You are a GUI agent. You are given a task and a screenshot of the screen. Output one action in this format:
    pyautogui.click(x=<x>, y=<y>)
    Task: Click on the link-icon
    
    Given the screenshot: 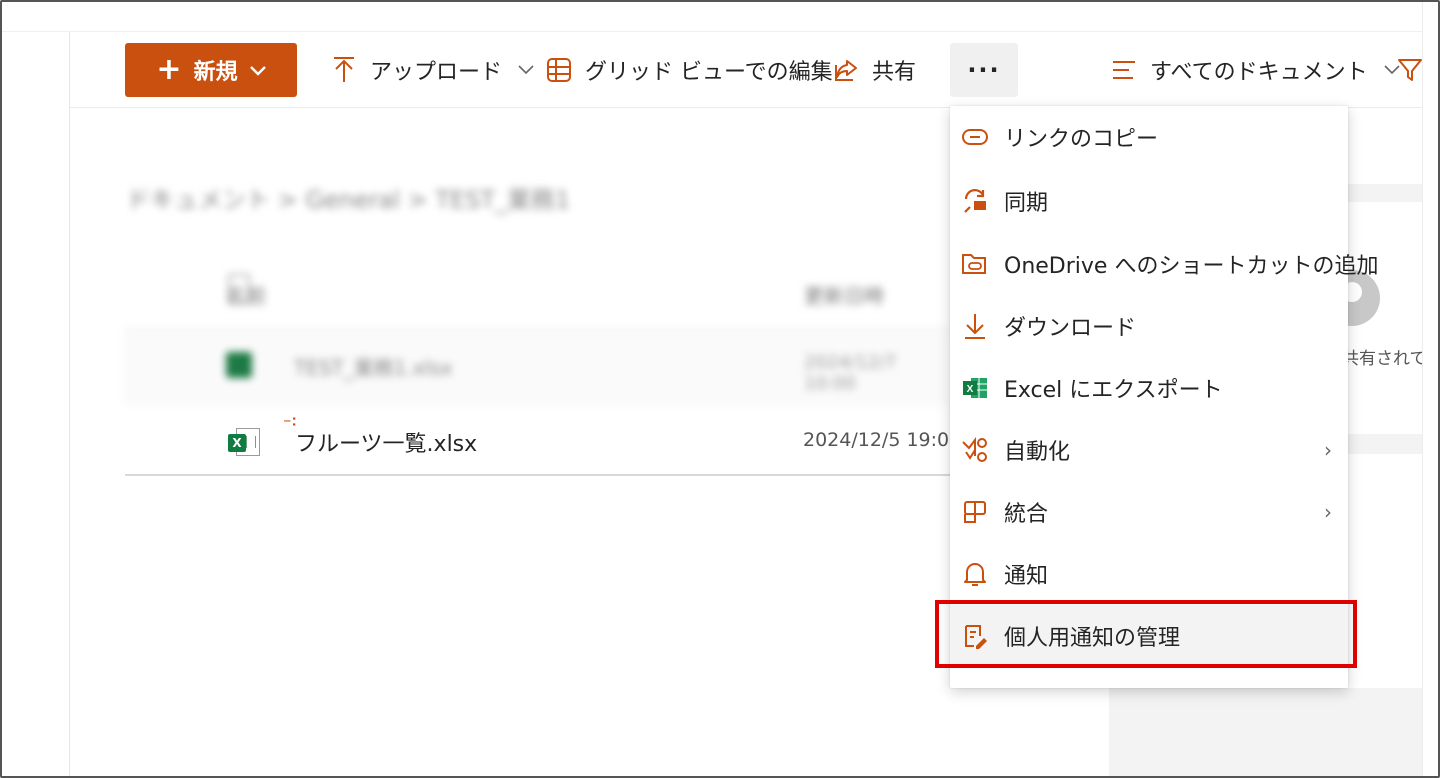 What is the action you would take?
    pyautogui.click(x=975, y=137)
    